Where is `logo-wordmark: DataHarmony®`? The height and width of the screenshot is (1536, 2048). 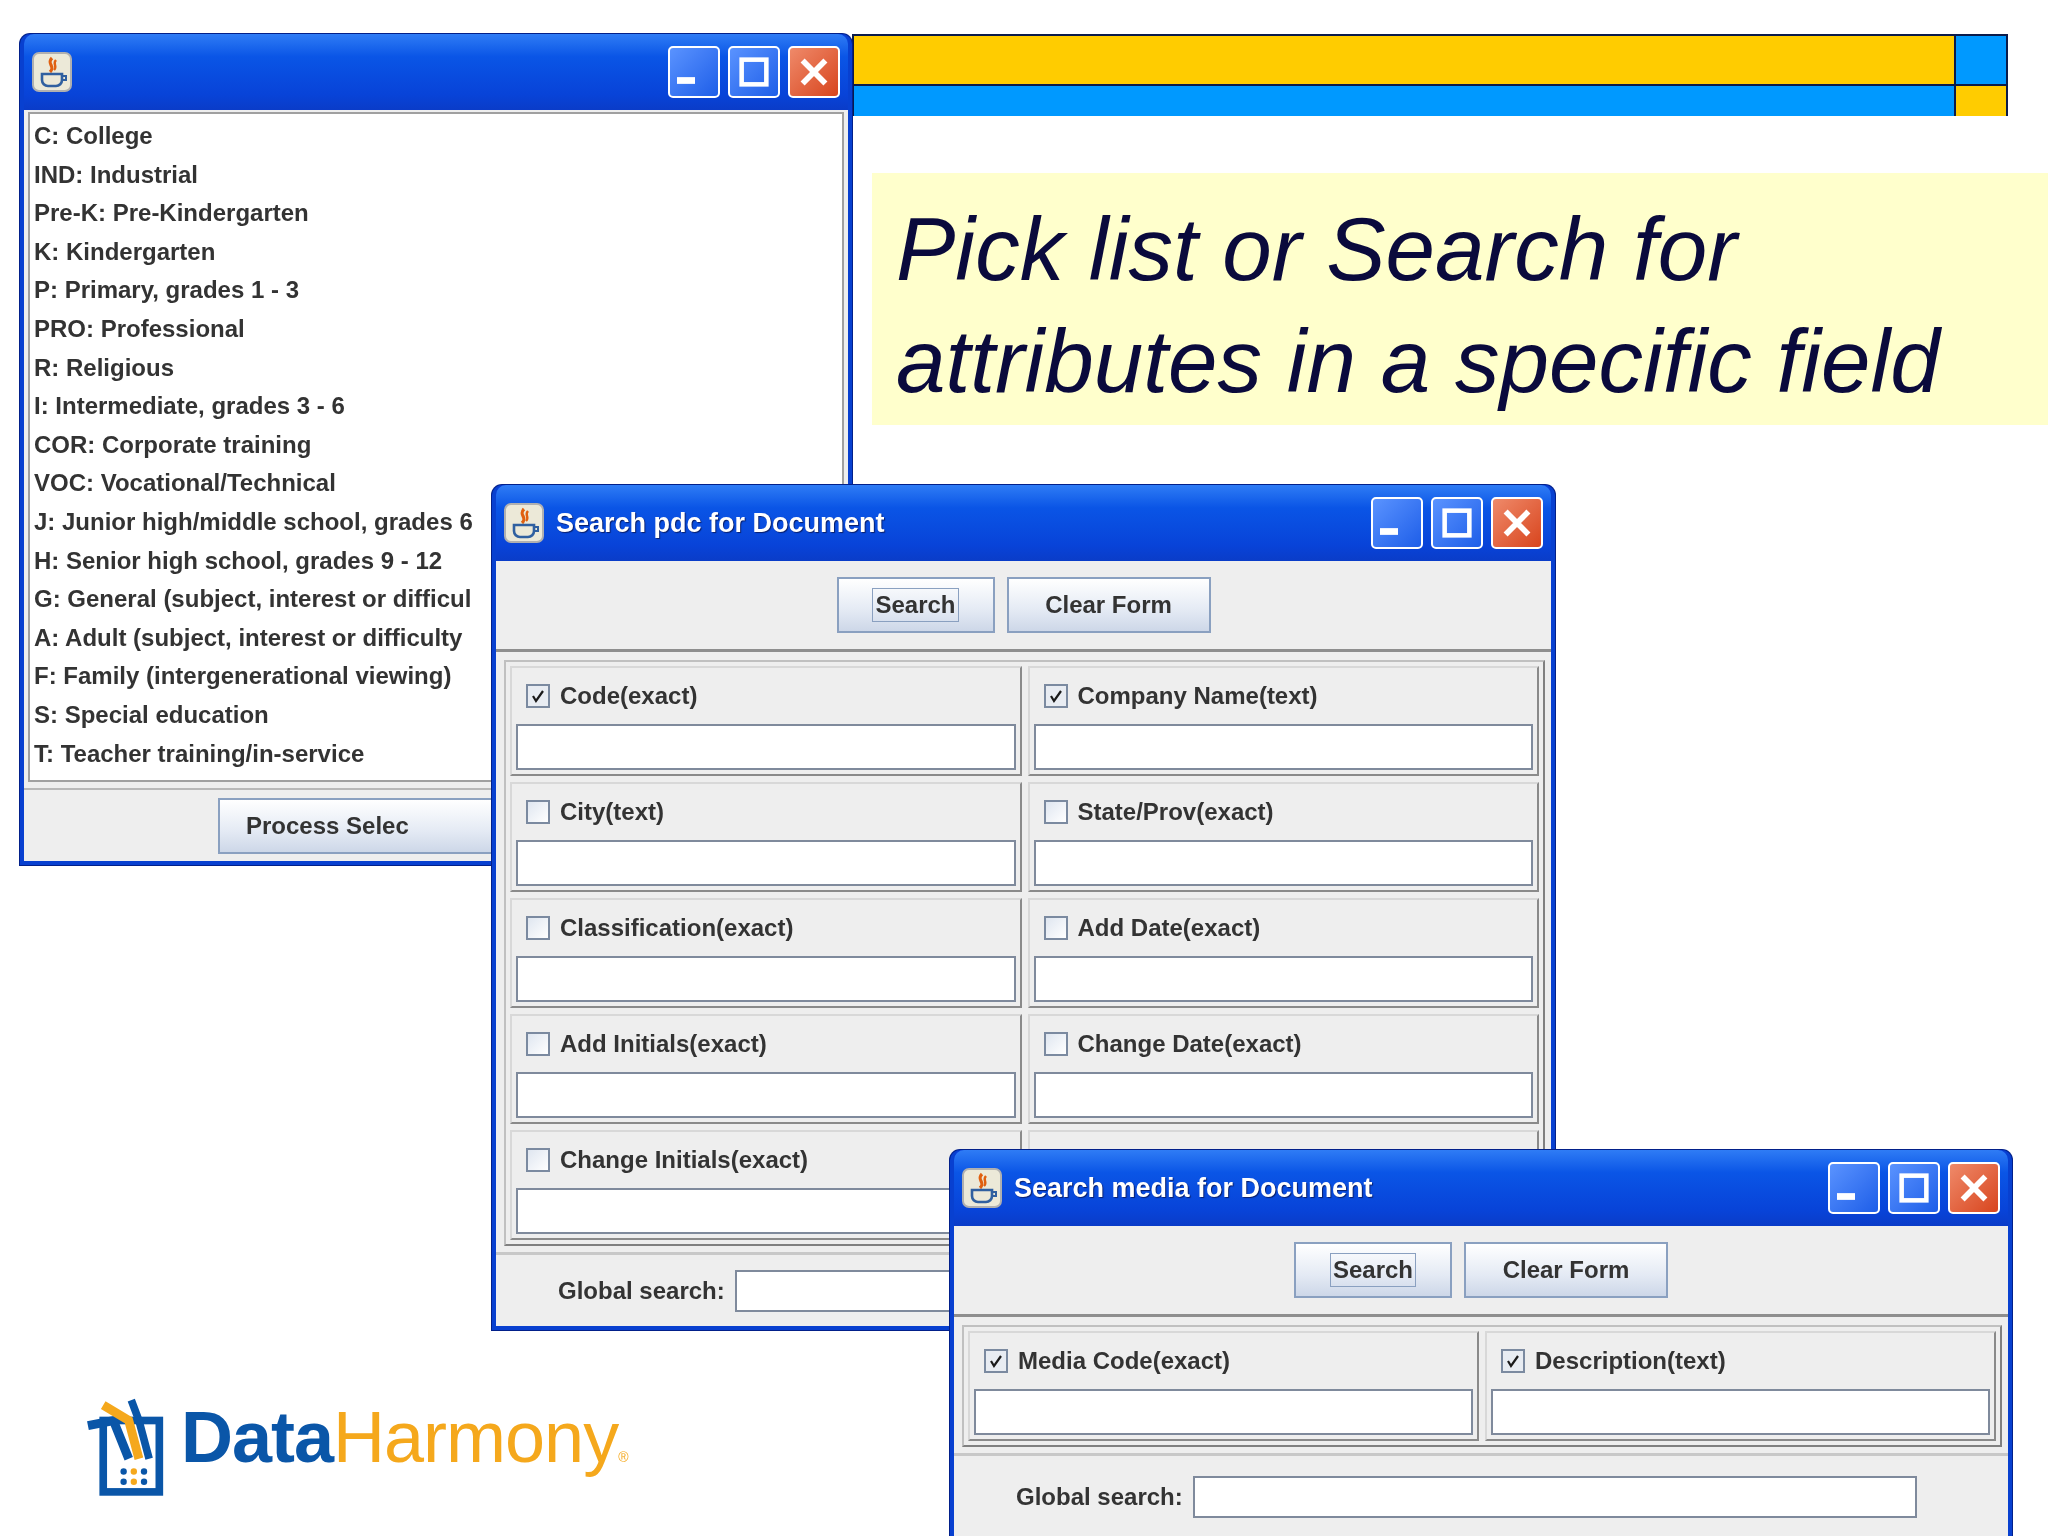 logo-wordmark: DataHarmony® is located at coordinates (404, 1438).